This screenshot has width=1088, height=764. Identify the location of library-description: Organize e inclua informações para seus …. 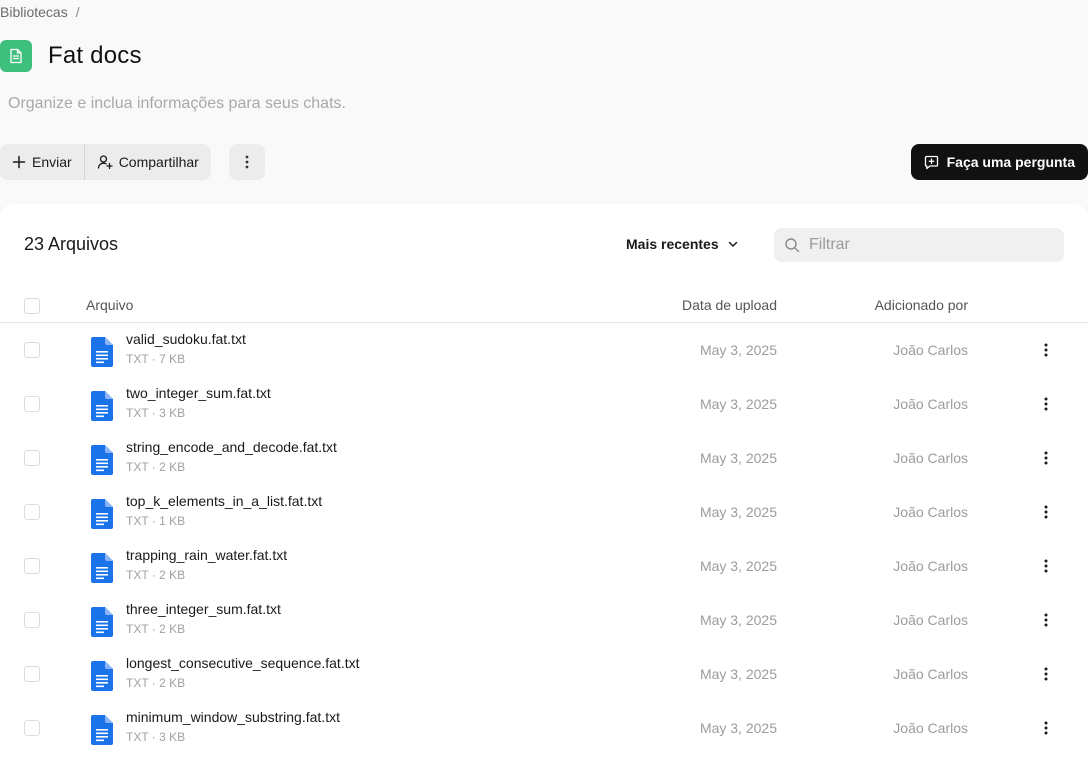
(177, 104).